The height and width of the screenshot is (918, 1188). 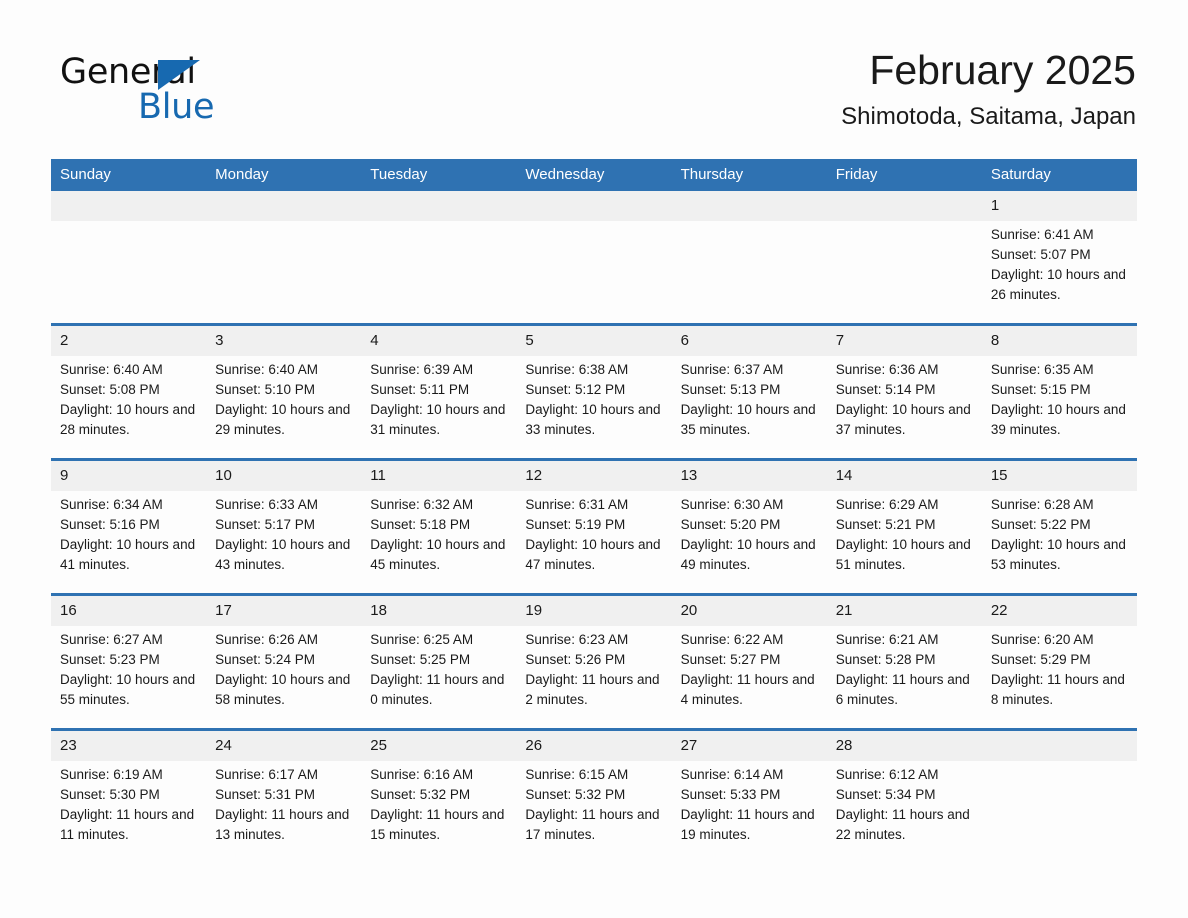 I want to click on daylight-text: Daylight: 11 hours and 8 minutes., so click(x=1057, y=689).